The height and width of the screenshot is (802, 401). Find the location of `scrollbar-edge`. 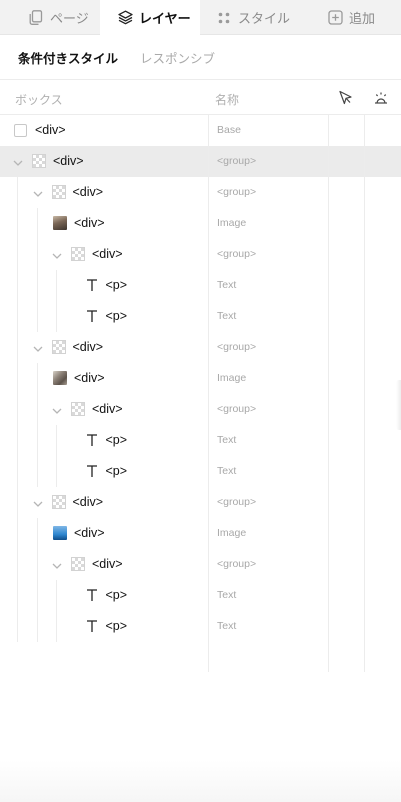

scrollbar-edge is located at coordinates (398, 405).